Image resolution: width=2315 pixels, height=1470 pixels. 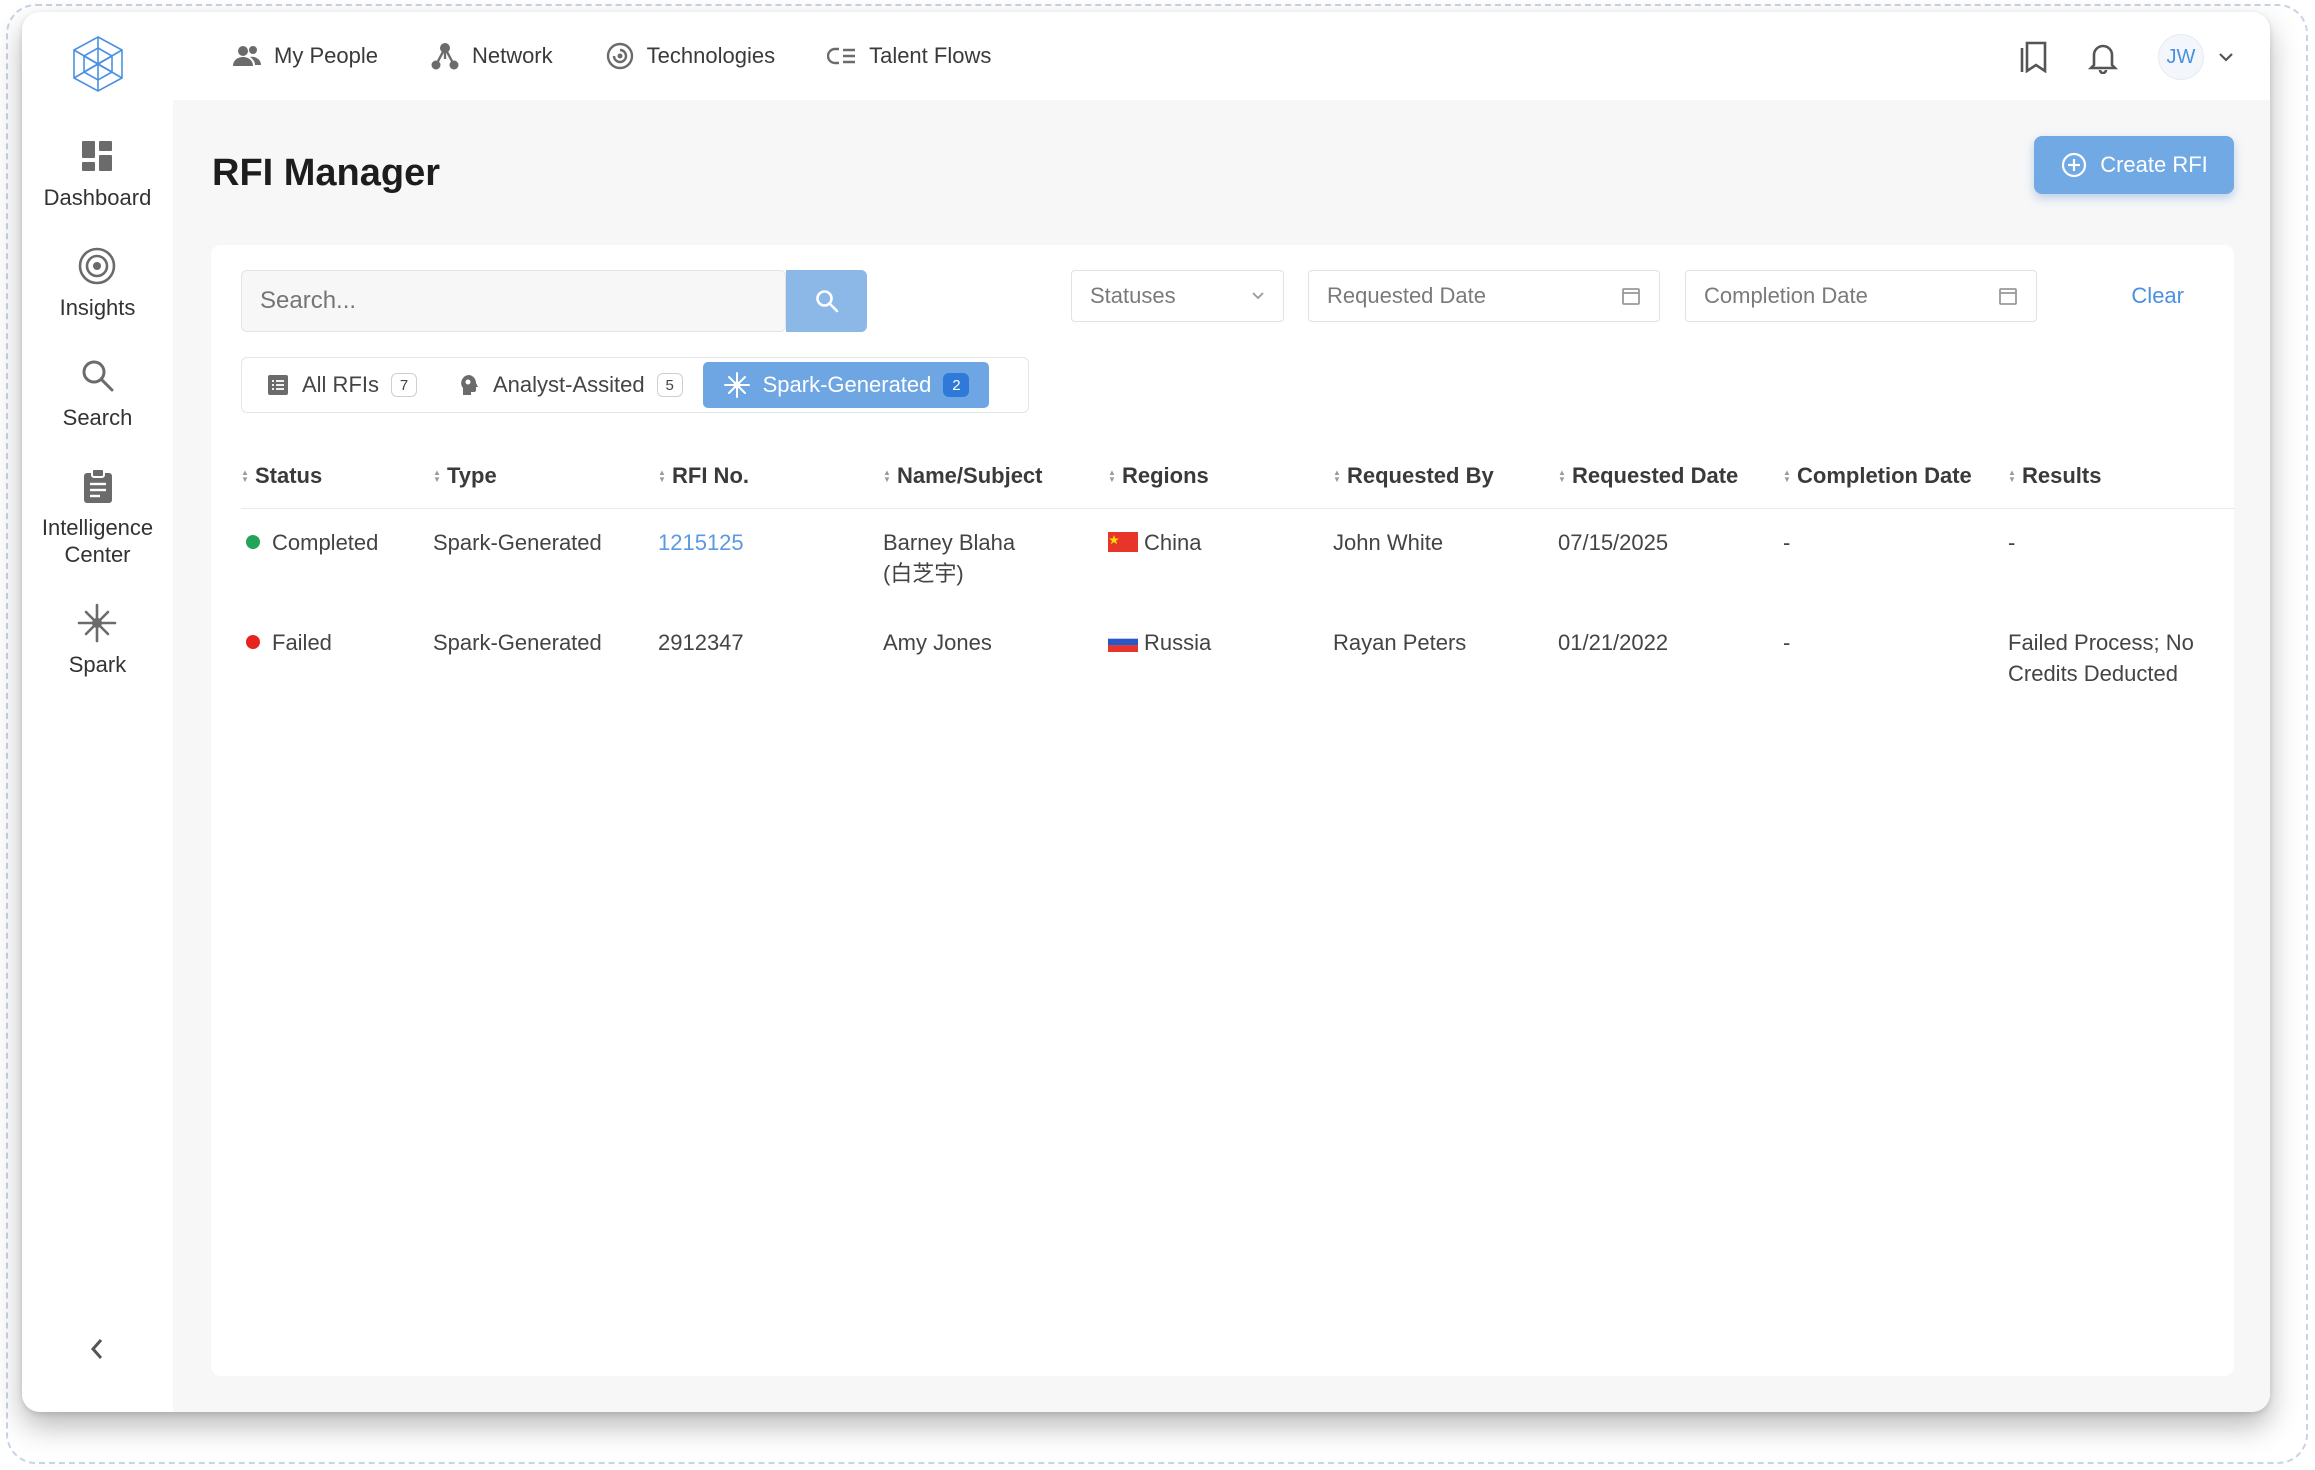 What do you see at coordinates (2101, 642) in the screenshot?
I see `results-line: Failed Process; No` at bounding box center [2101, 642].